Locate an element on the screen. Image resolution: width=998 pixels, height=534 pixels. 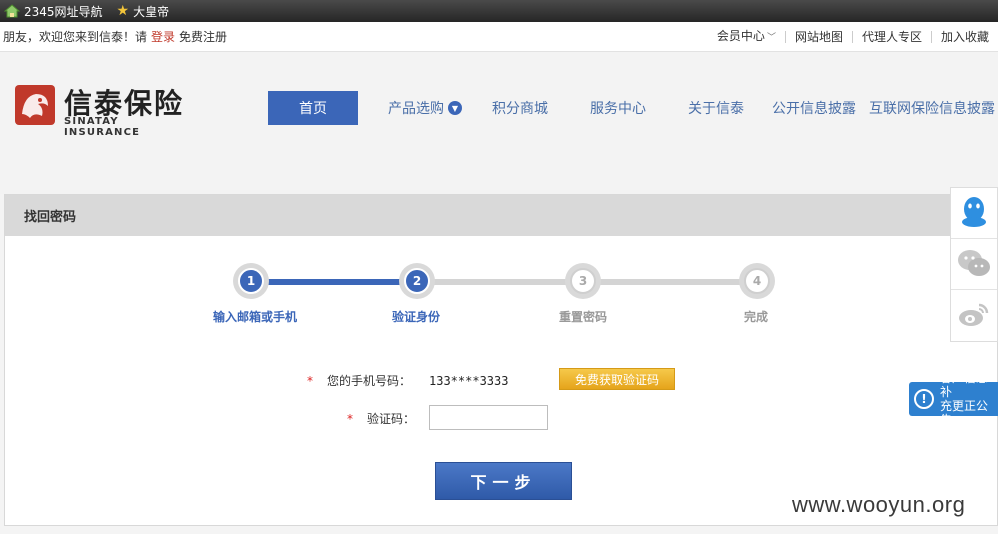
watermark-text: www.wooyun.org is located at coordinates (879, 504).